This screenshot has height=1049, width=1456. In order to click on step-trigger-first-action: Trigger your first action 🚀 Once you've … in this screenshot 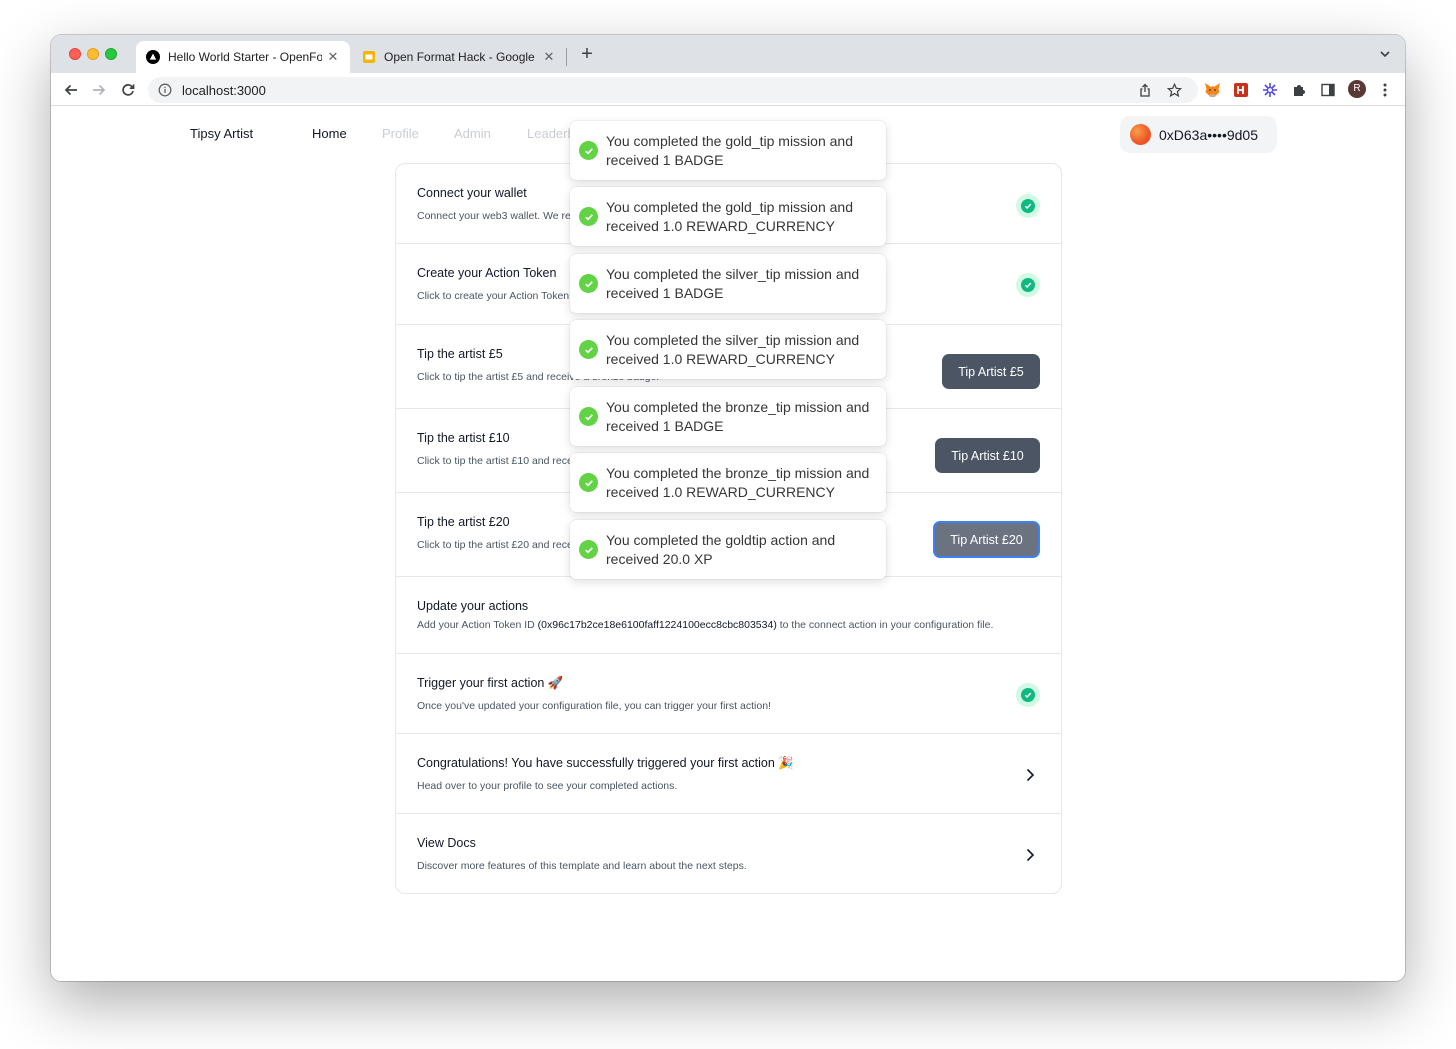, I will do `click(728, 694)`.